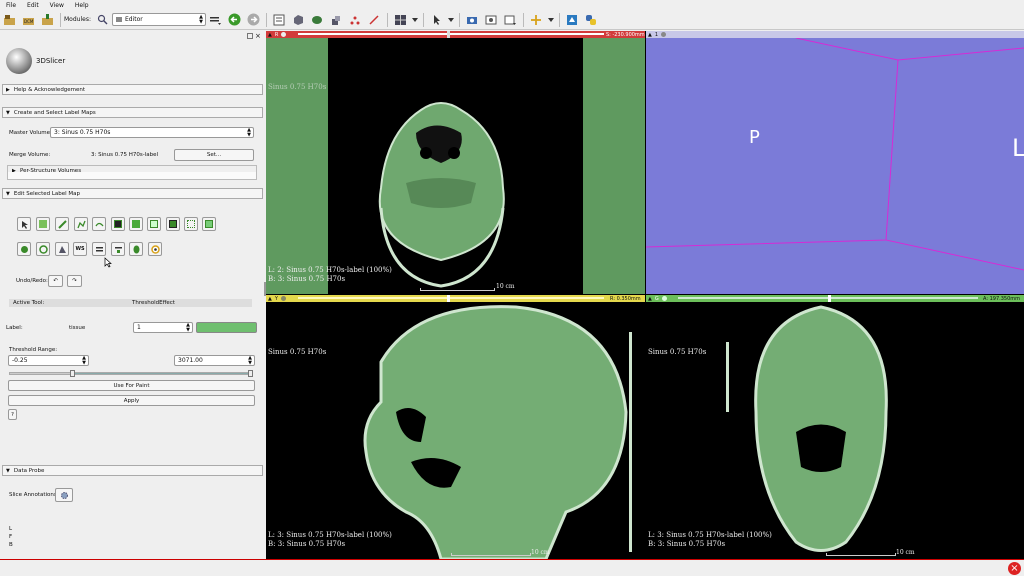 This screenshot has height=576, width=1024. I want to click on help-button: ?, so click(12, 414).